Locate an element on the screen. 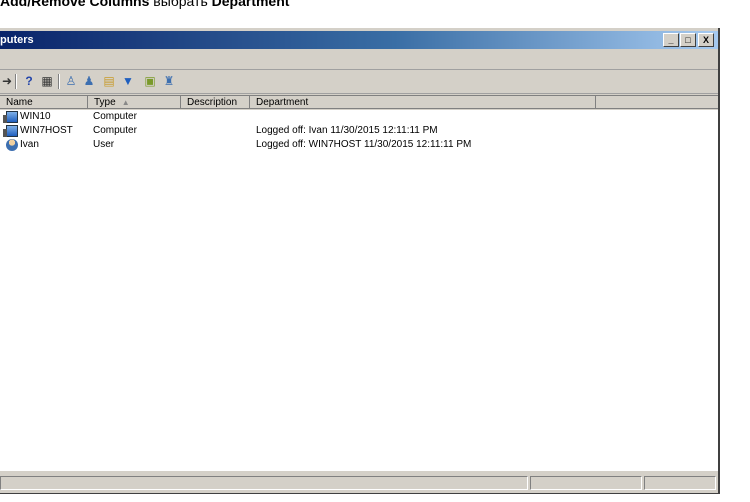 This screenshot has width=750, height=502. report-icon: ▣ is located at coordinates (150, 81).